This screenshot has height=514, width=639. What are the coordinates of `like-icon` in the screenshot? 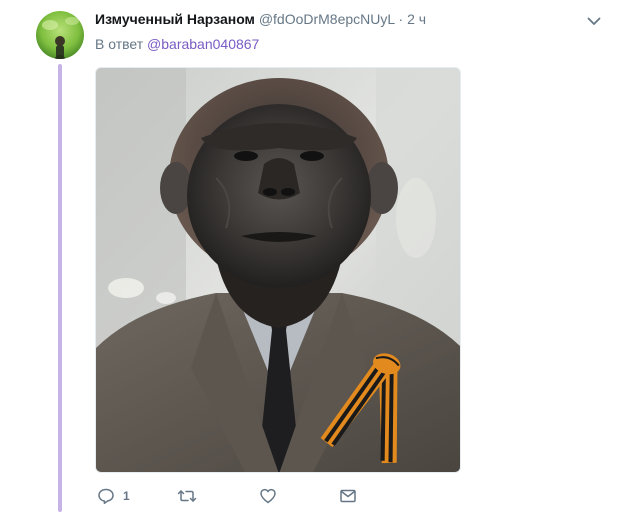 It's located at (268, 496).